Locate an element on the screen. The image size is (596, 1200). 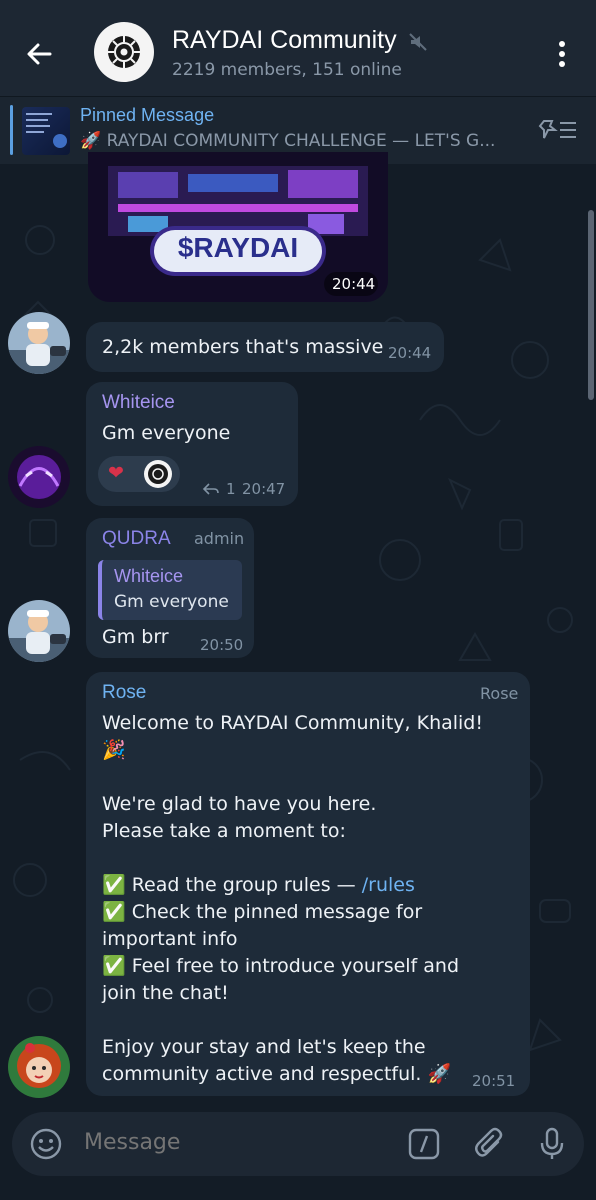
text-line: Please take a moment to: is located at coordinates (224, 831).